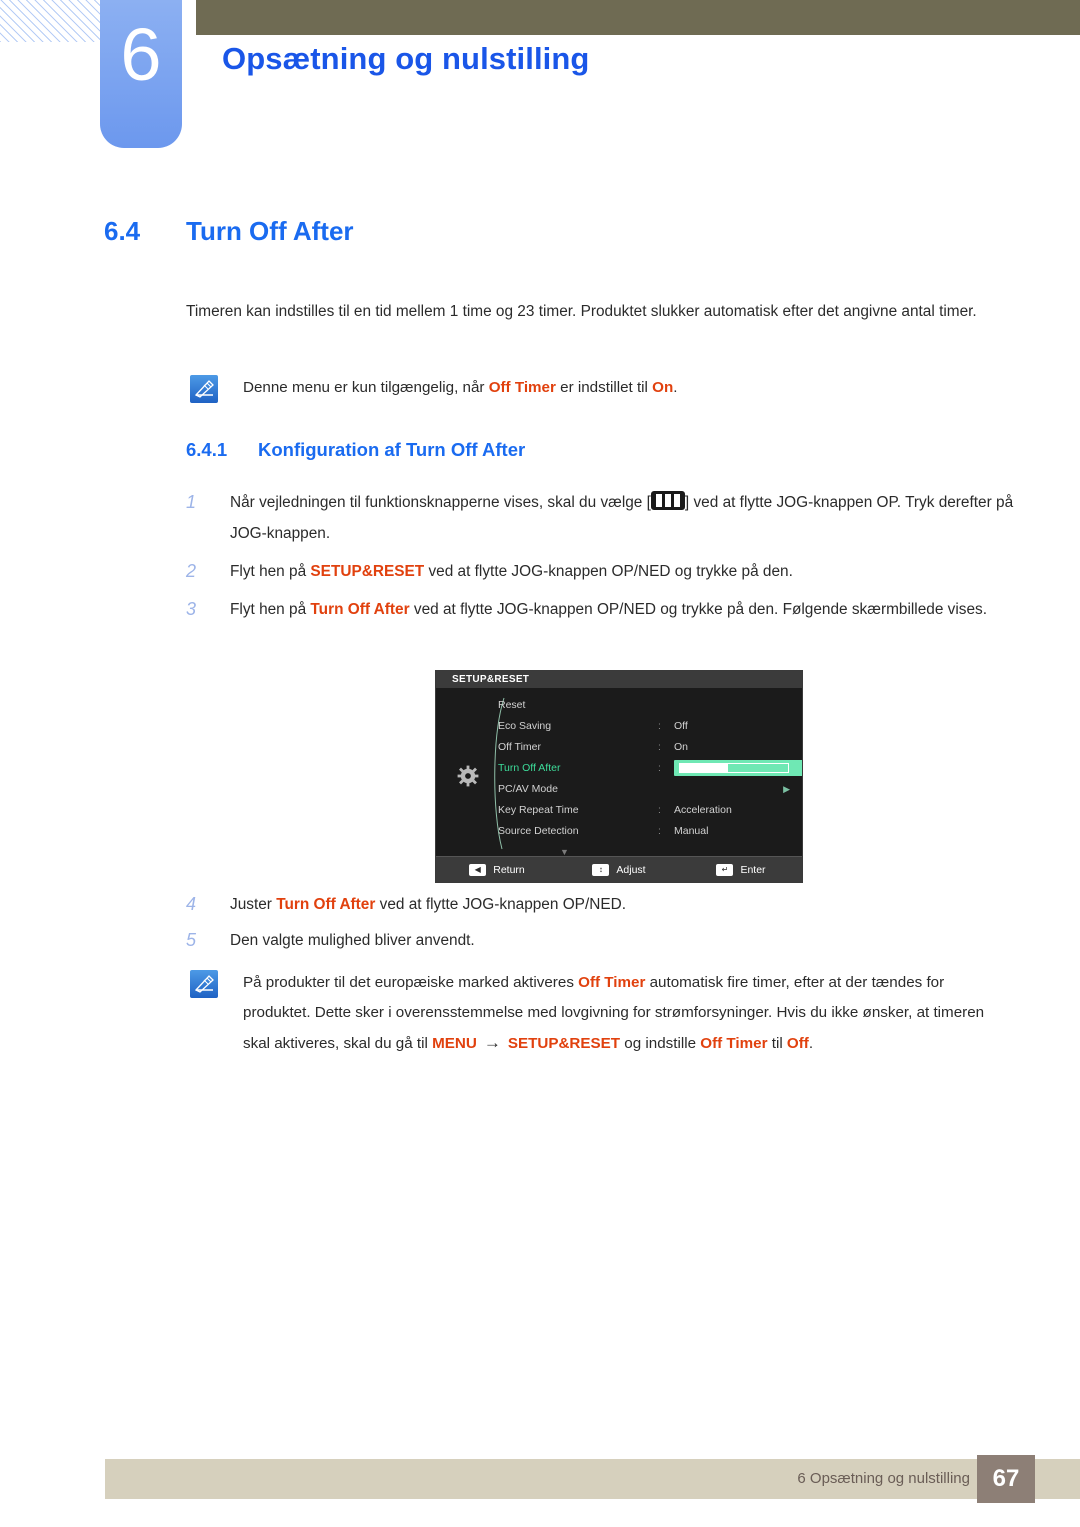 This screenshot has width=1080, height=1527. Describe the element at coordinates (538, 810) in the screenshot. I see `osd-row-label: Key Repeat Time` at that location.